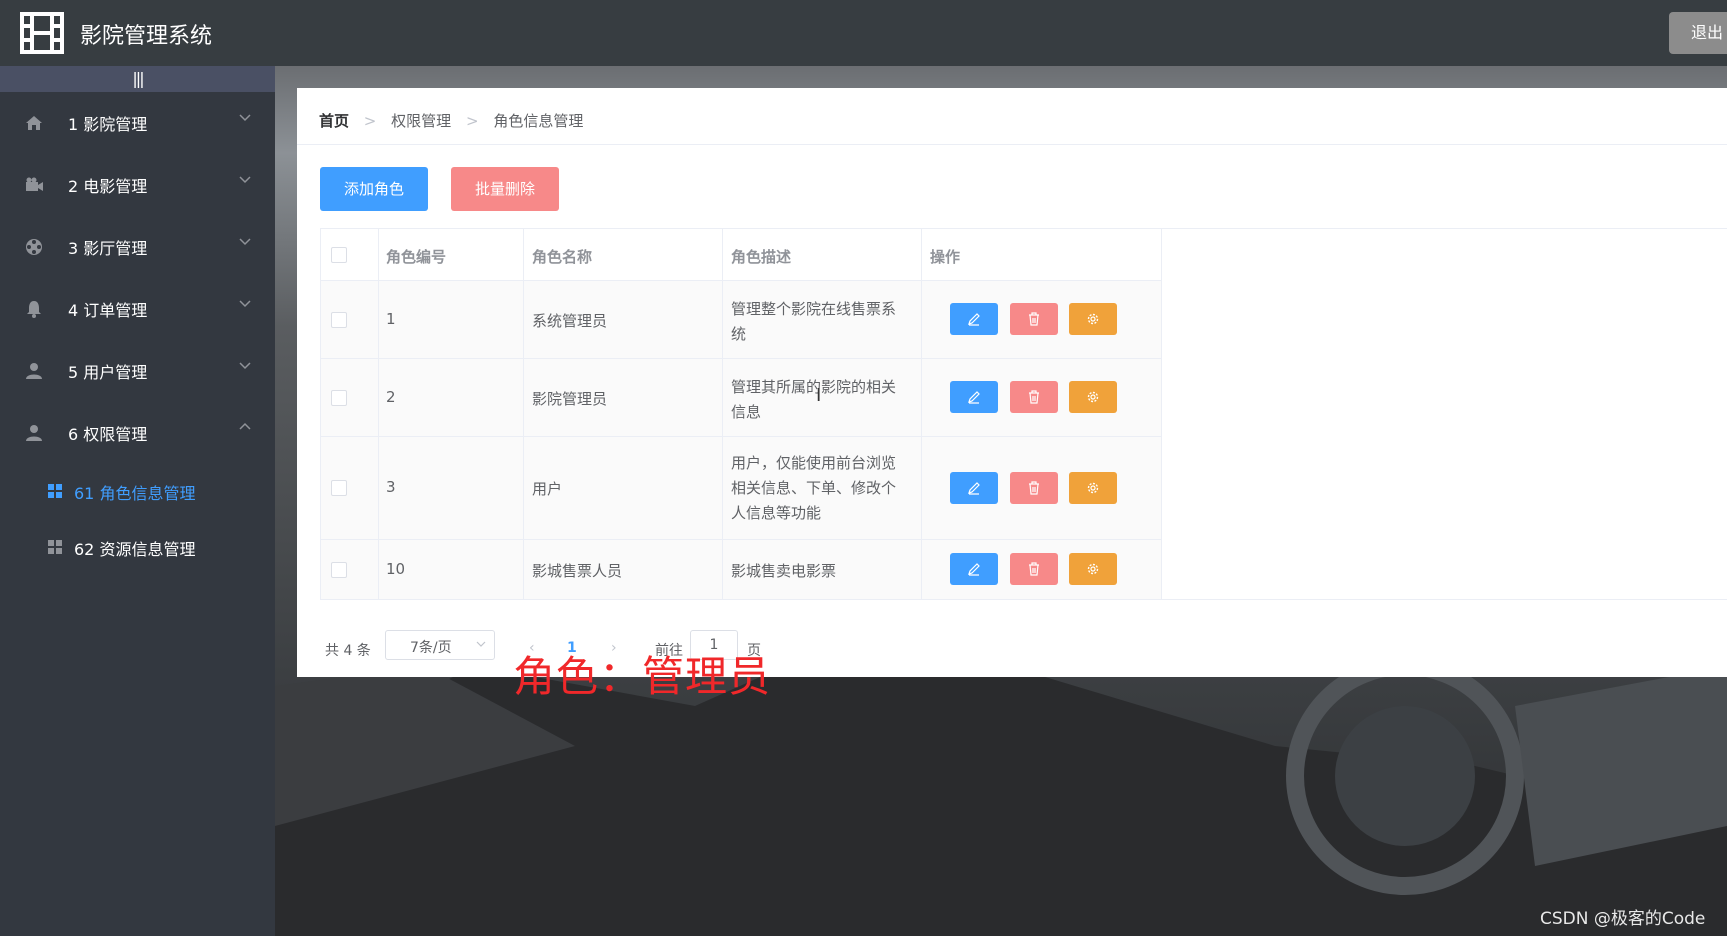  What do you see at coordinates (108, 124) in the screenshot?
I see `sidebar-item-label: 1 影院管理` at bounding box center [108, 124].